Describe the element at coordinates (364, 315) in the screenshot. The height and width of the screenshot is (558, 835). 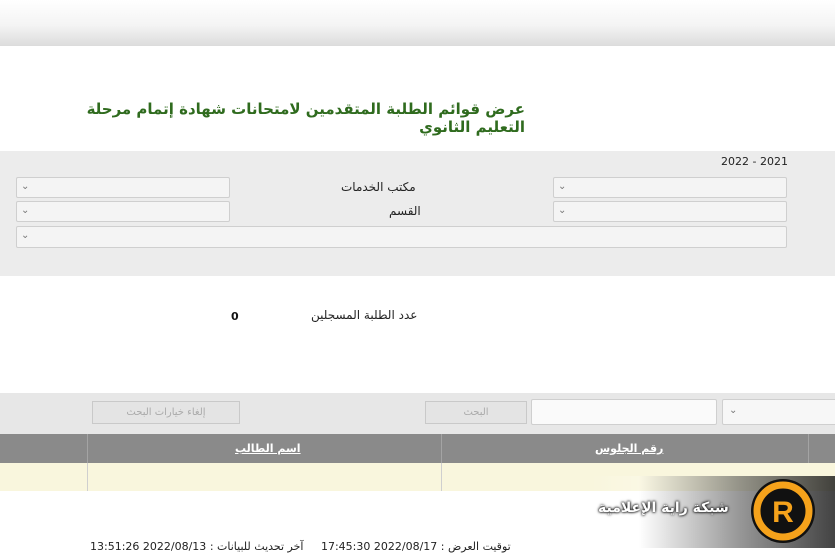
I see `registered-count-label: عدد الطلبة المسجلين` at that location.